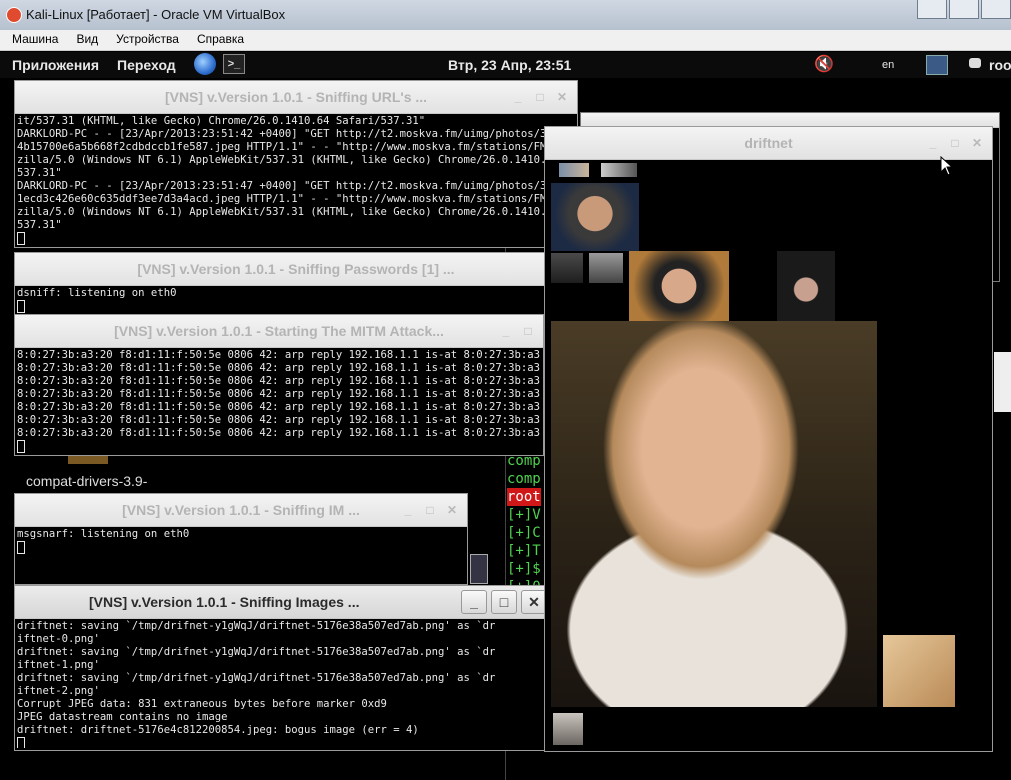 The width and height of the screenshot is (1011, 780). Describe the element at coordinates (937, 65) in the screenshot. I see `network-icon` at that location.